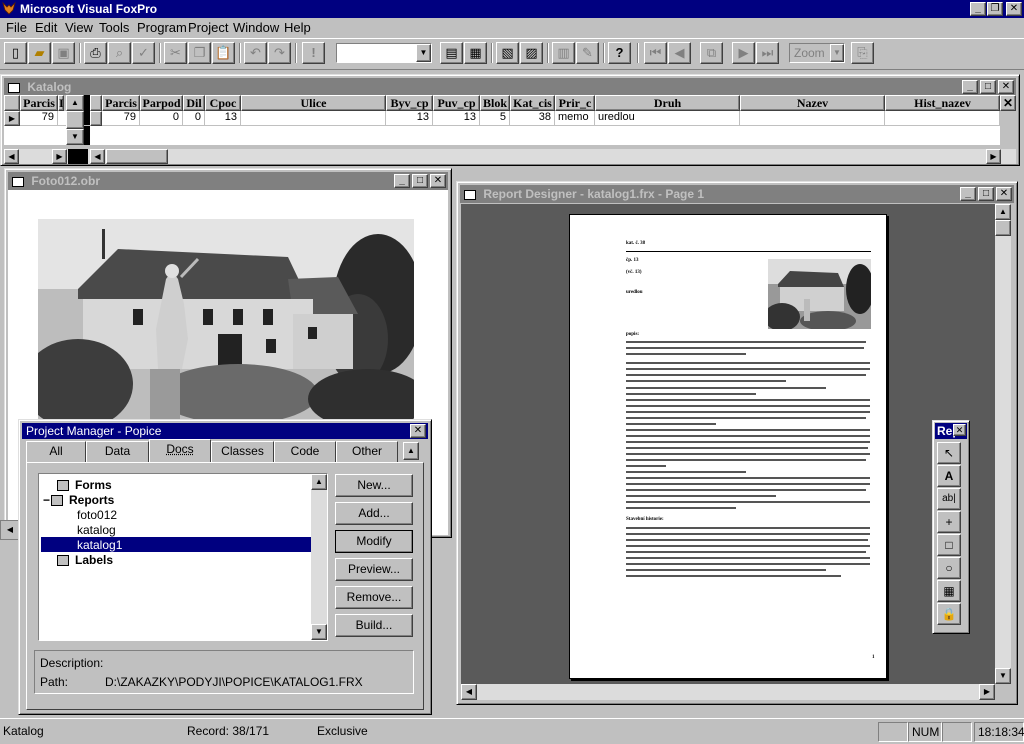 The image size is (1024, 744). What do you see at coordinates (817, 53) in the screenshot?
I see `zoom-combo: Zoom ▼` at bounding box center [817, 53].